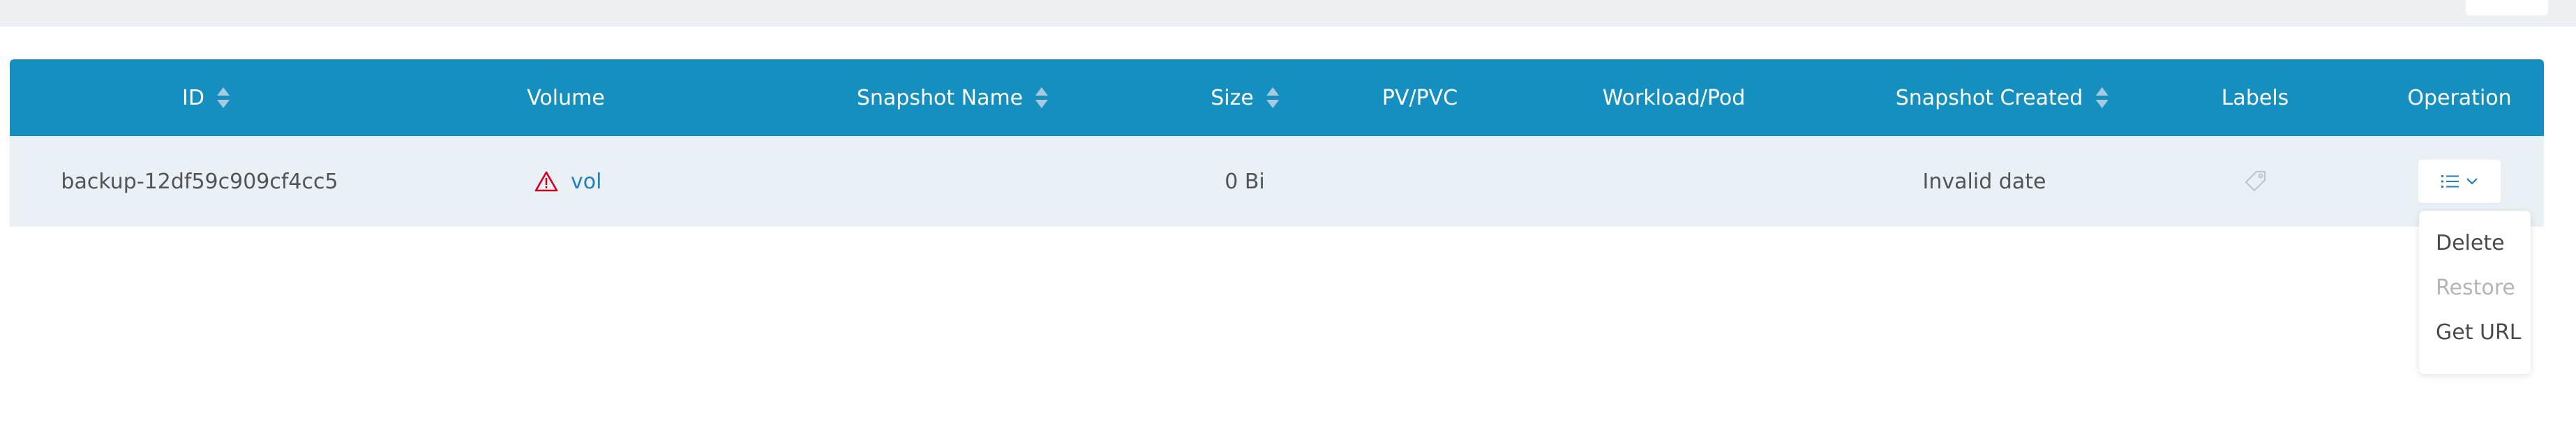 Image resolution: width=2576 pixels, height=441 pixels. Describe the element at coordinates (2459, 182) in the screenshot. I see `operation-button` at that location.